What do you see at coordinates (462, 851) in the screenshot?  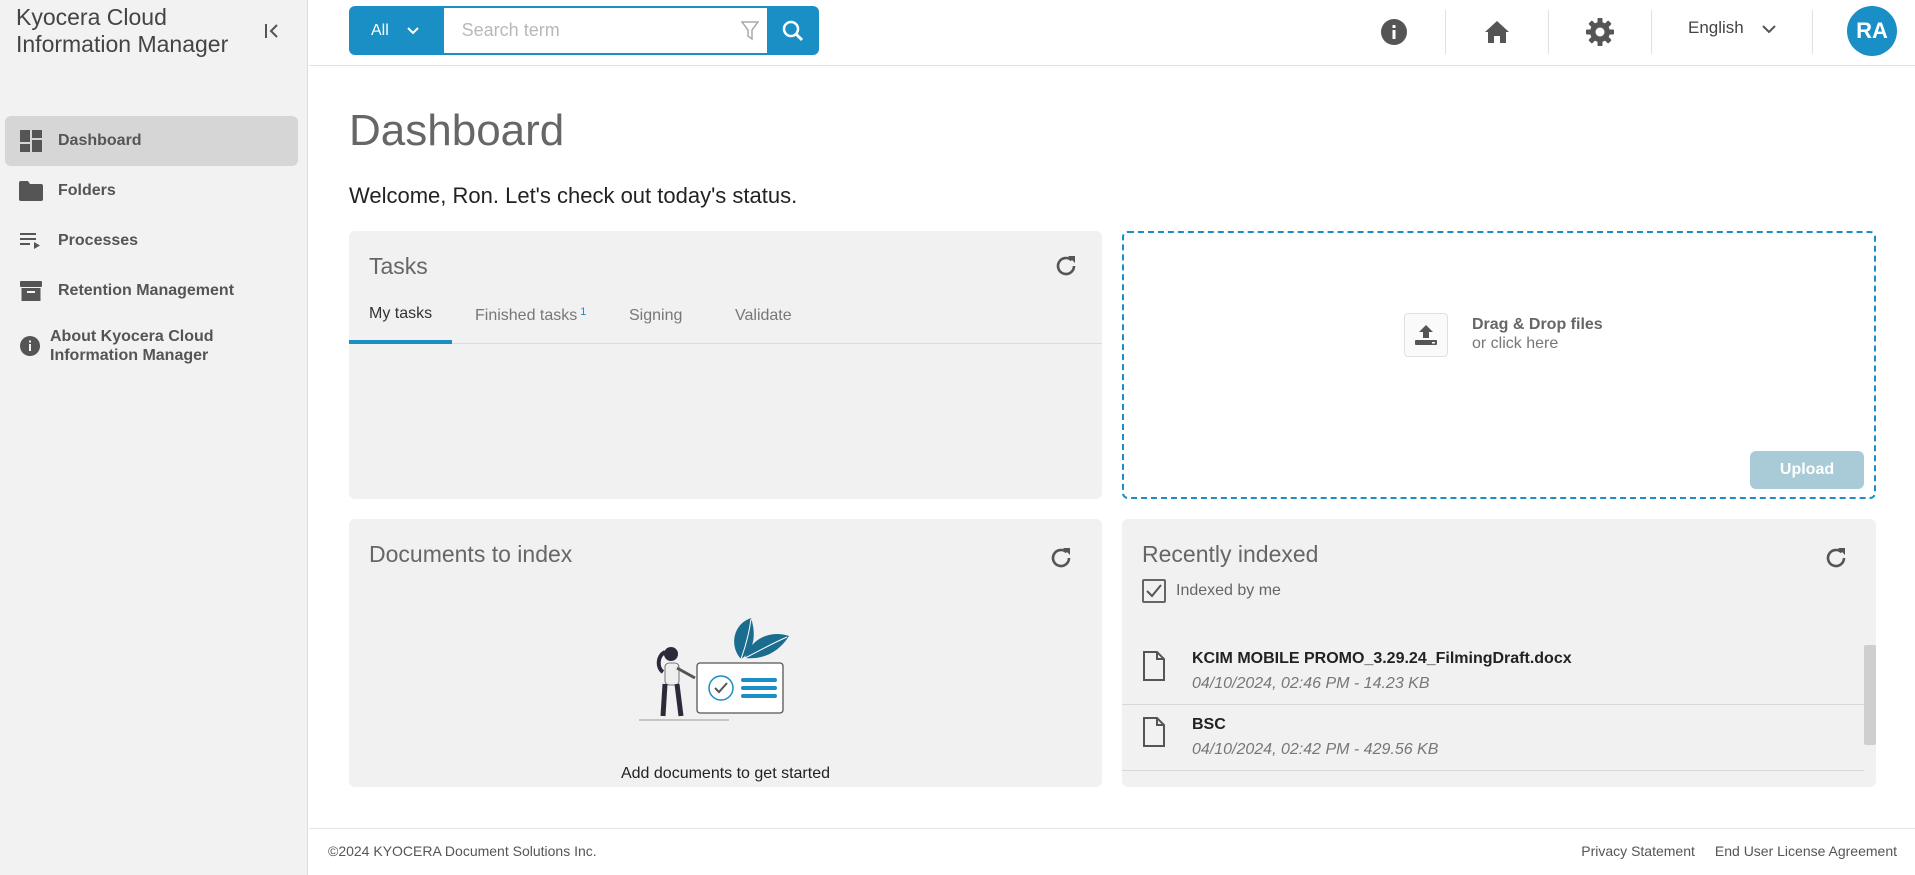 I see `copyright-text: ©2024 KYOCERA Document Solutions Inc.` at bounding box center [462, 851].